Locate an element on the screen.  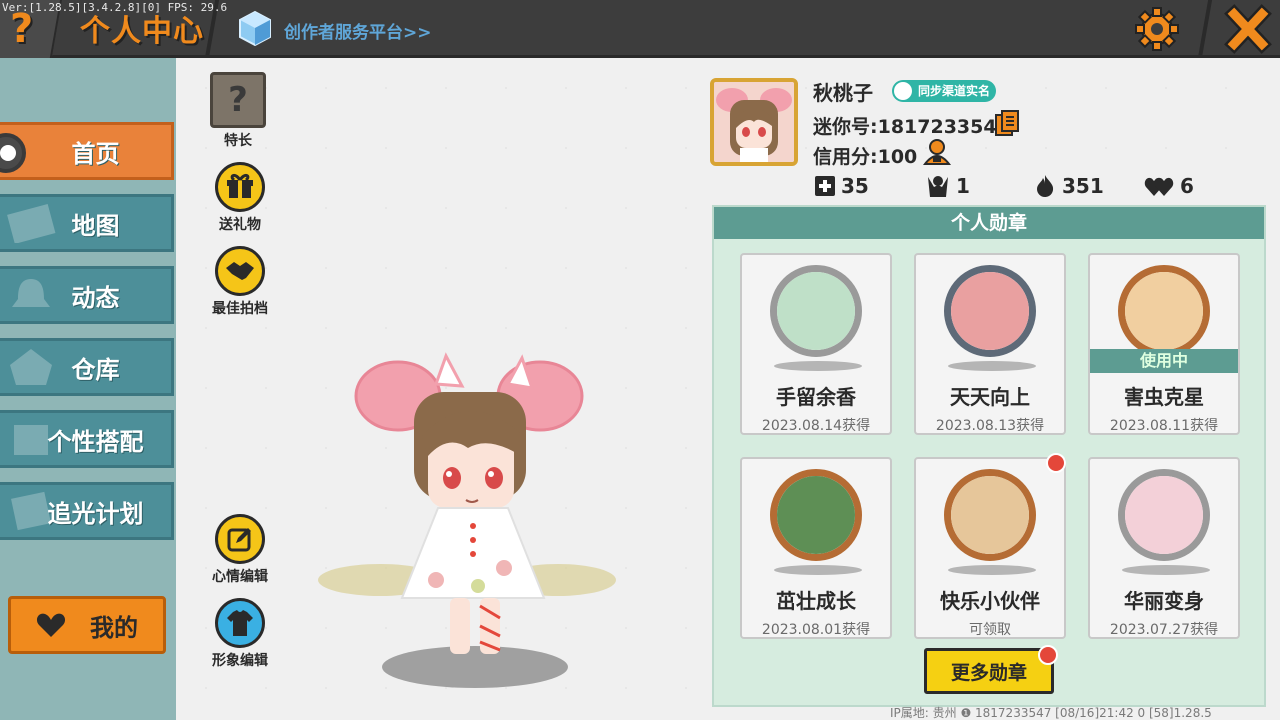
stat-friends-value: 1 is located at coordinates (963, 186).